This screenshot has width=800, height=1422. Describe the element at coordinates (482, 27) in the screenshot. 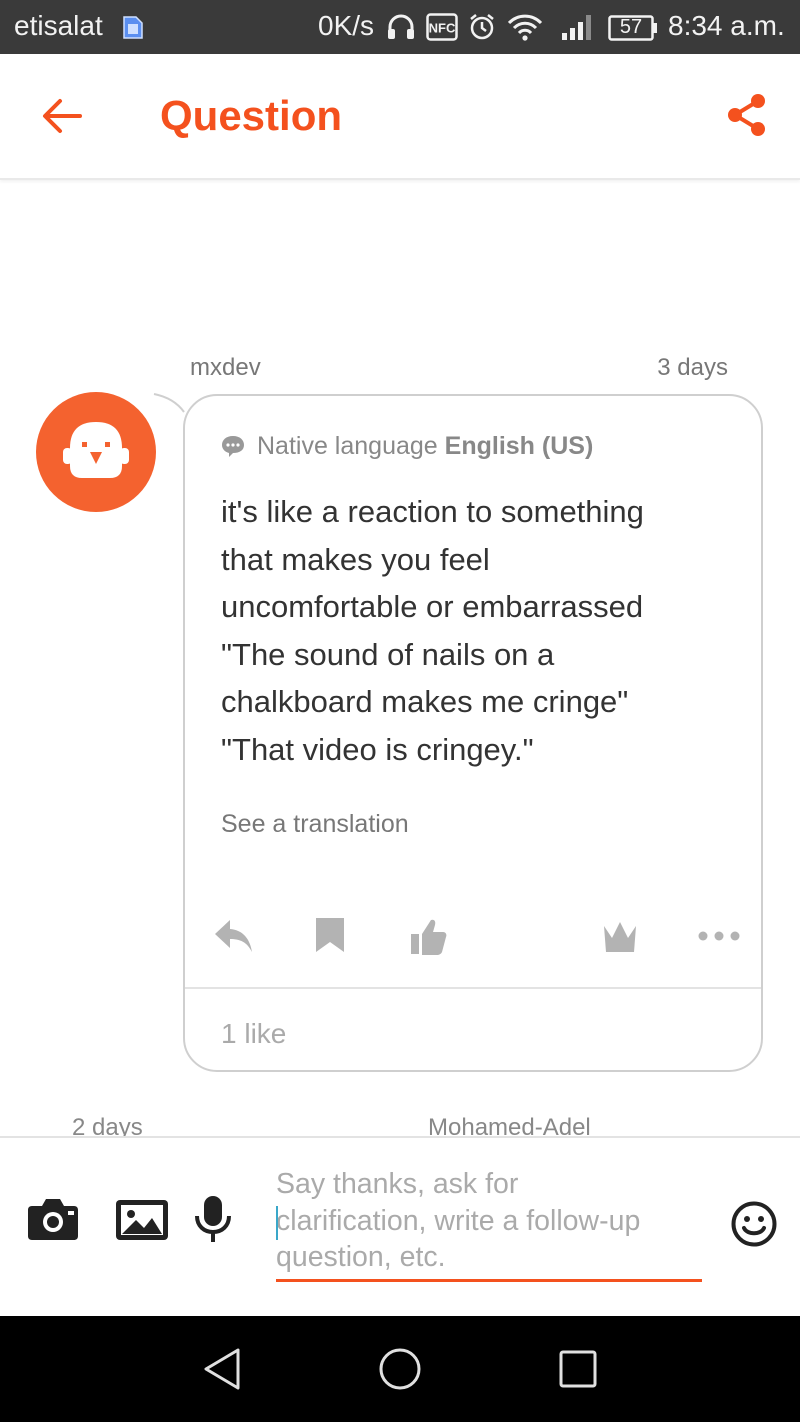

I see `alarm-icon` at that location.